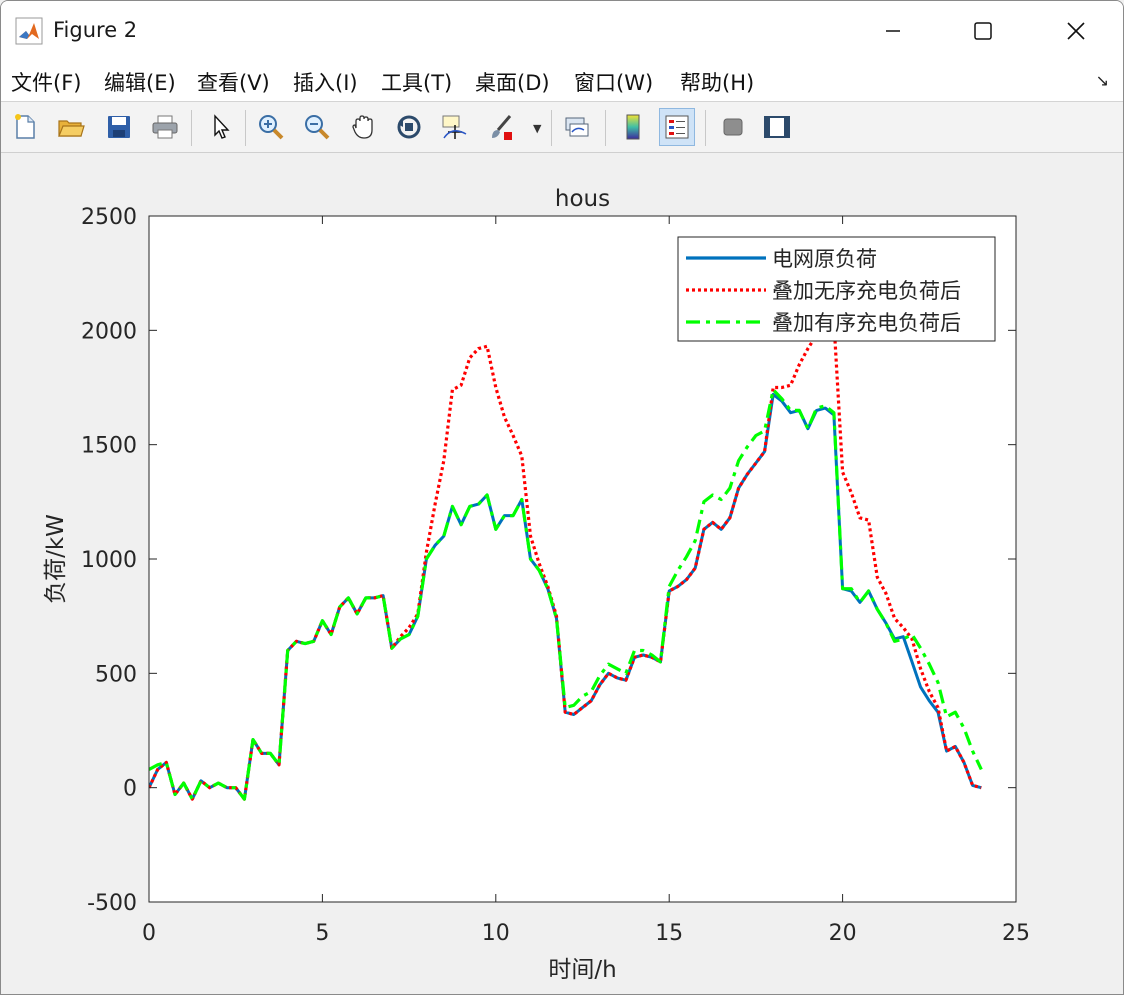 This screenshot has height=995, width=1124. I want to click on menu-tools: 工具(T), so click(416, 82).